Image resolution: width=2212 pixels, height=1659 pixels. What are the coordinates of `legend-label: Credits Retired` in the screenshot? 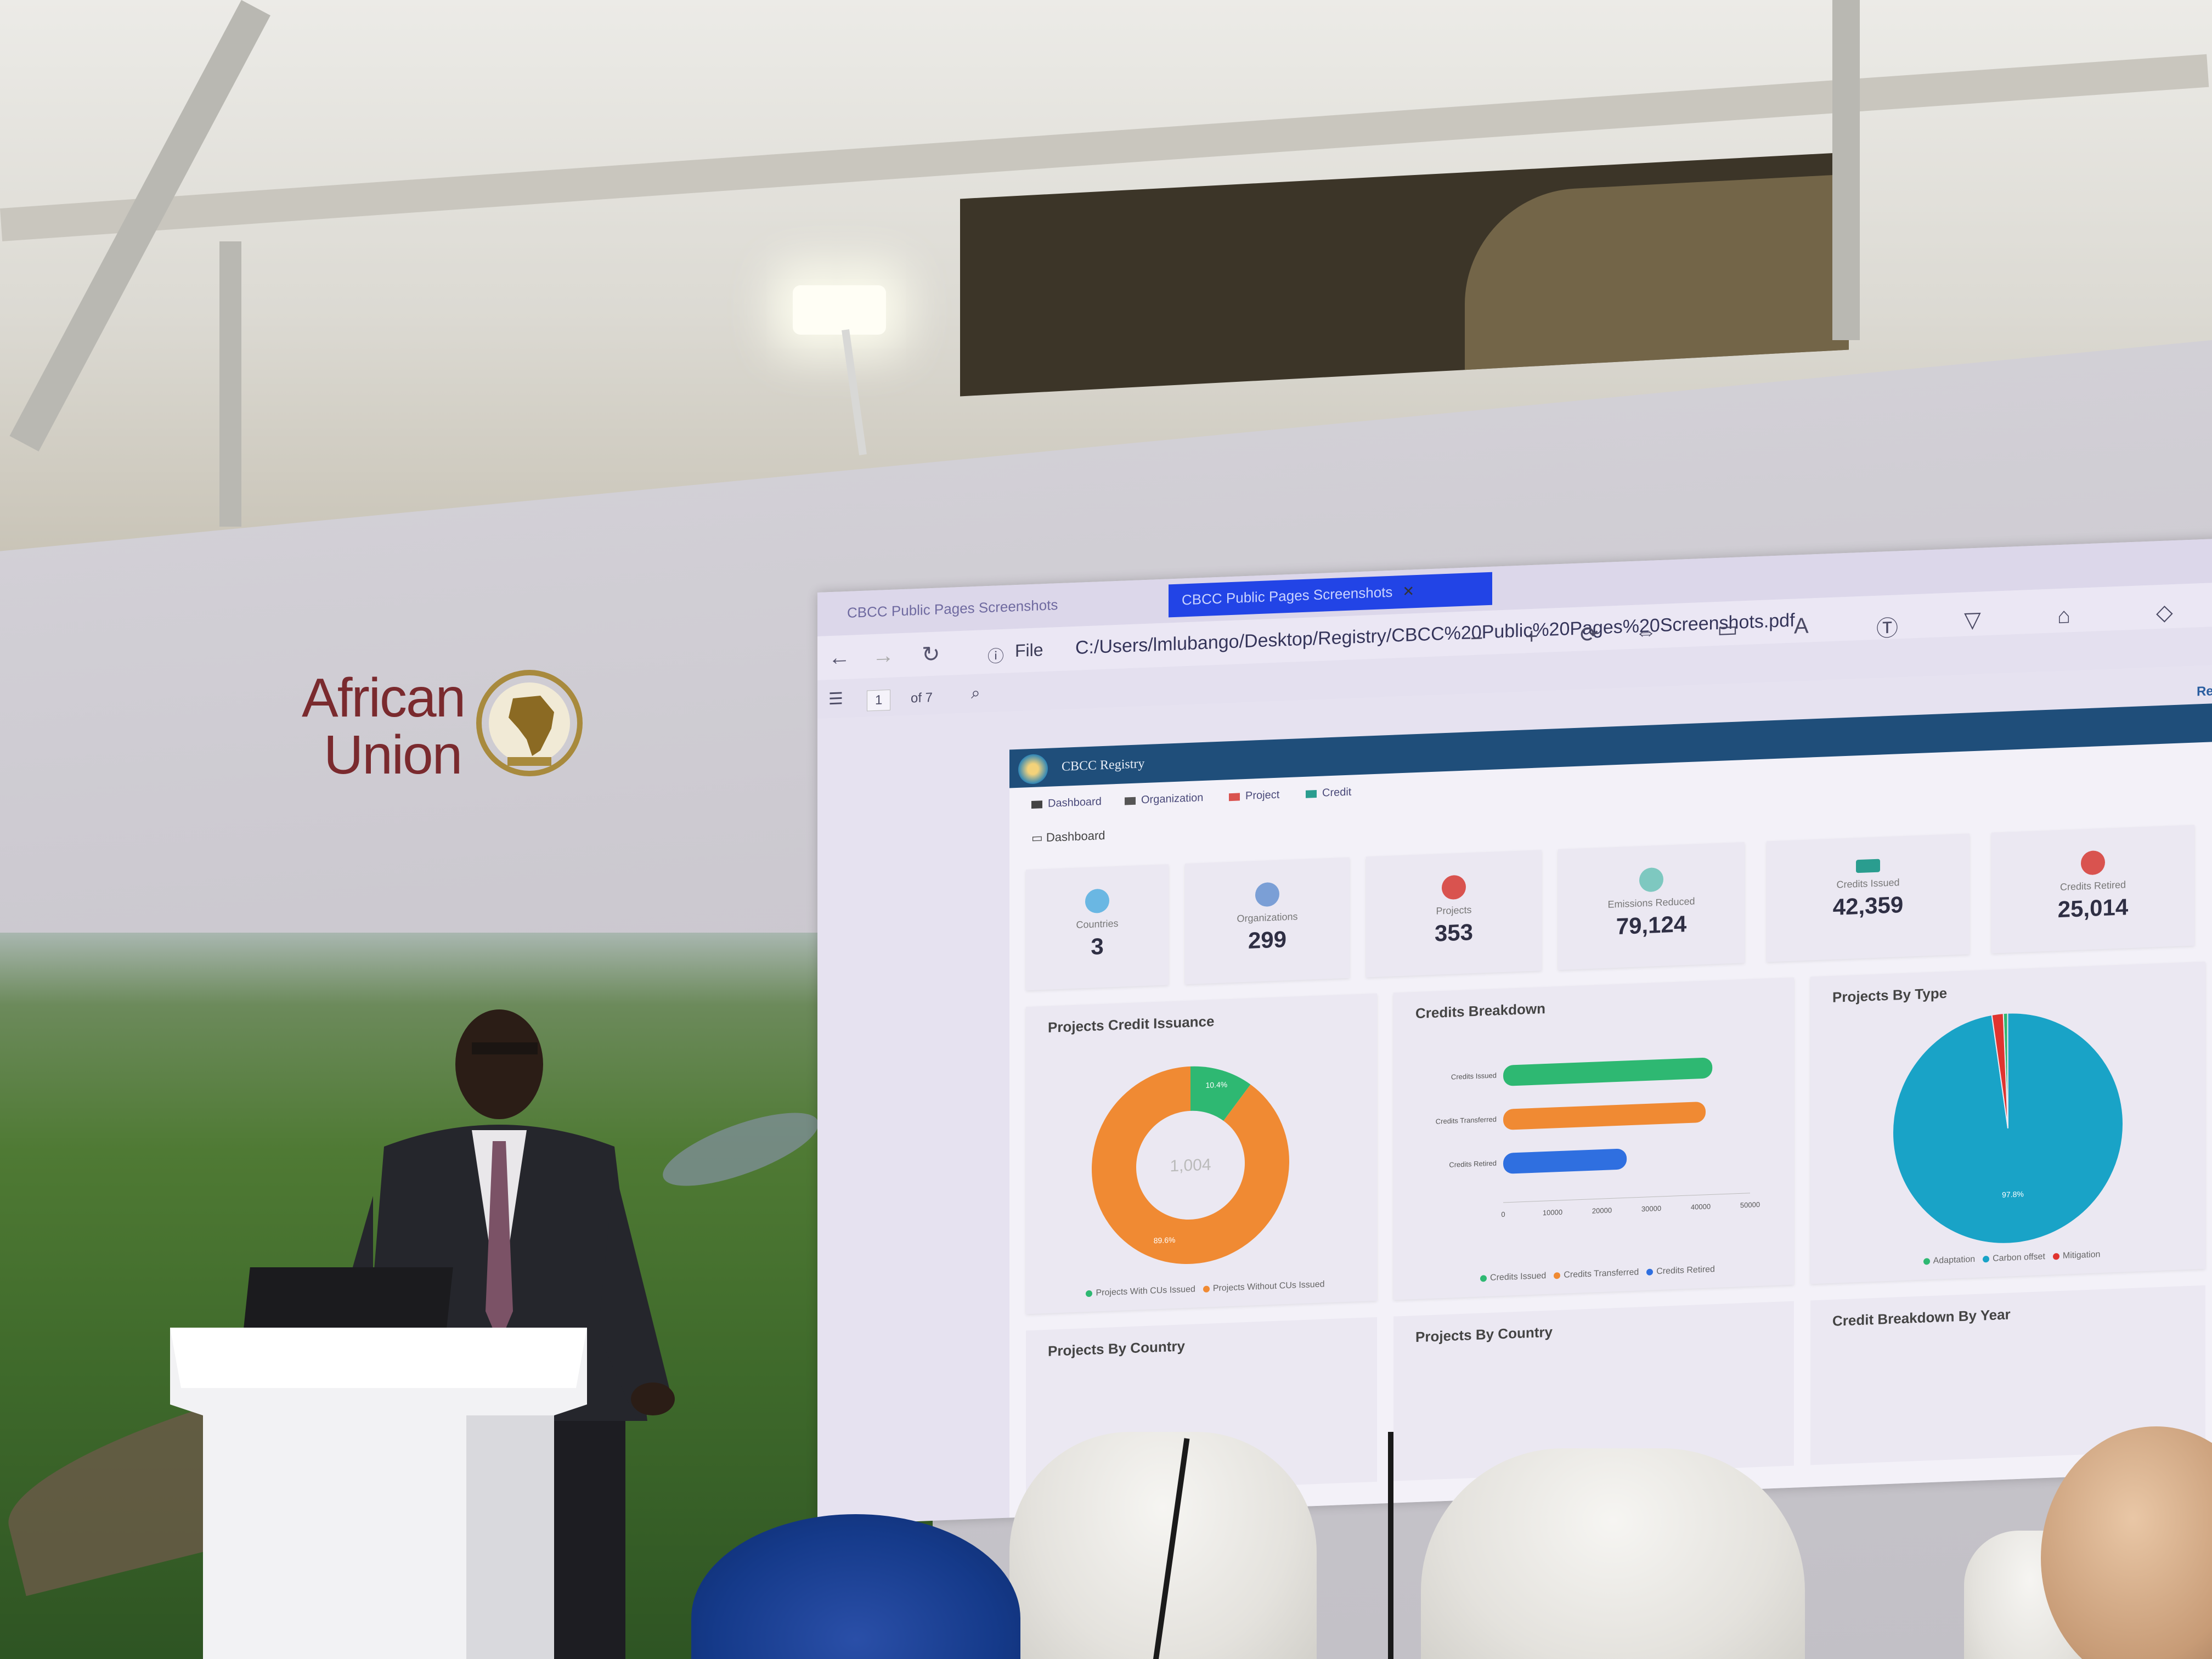 It's located at (1685, 1270).